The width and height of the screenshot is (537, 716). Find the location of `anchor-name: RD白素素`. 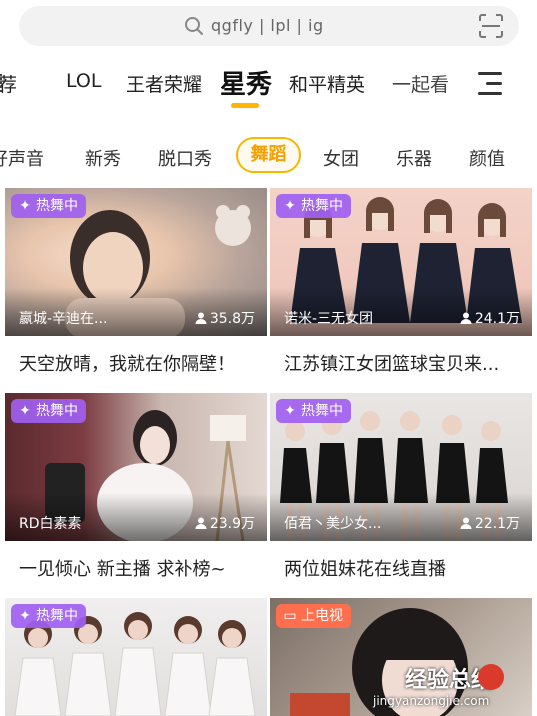

anchor-name: RD白素素 is located at coordinates (50, 524).